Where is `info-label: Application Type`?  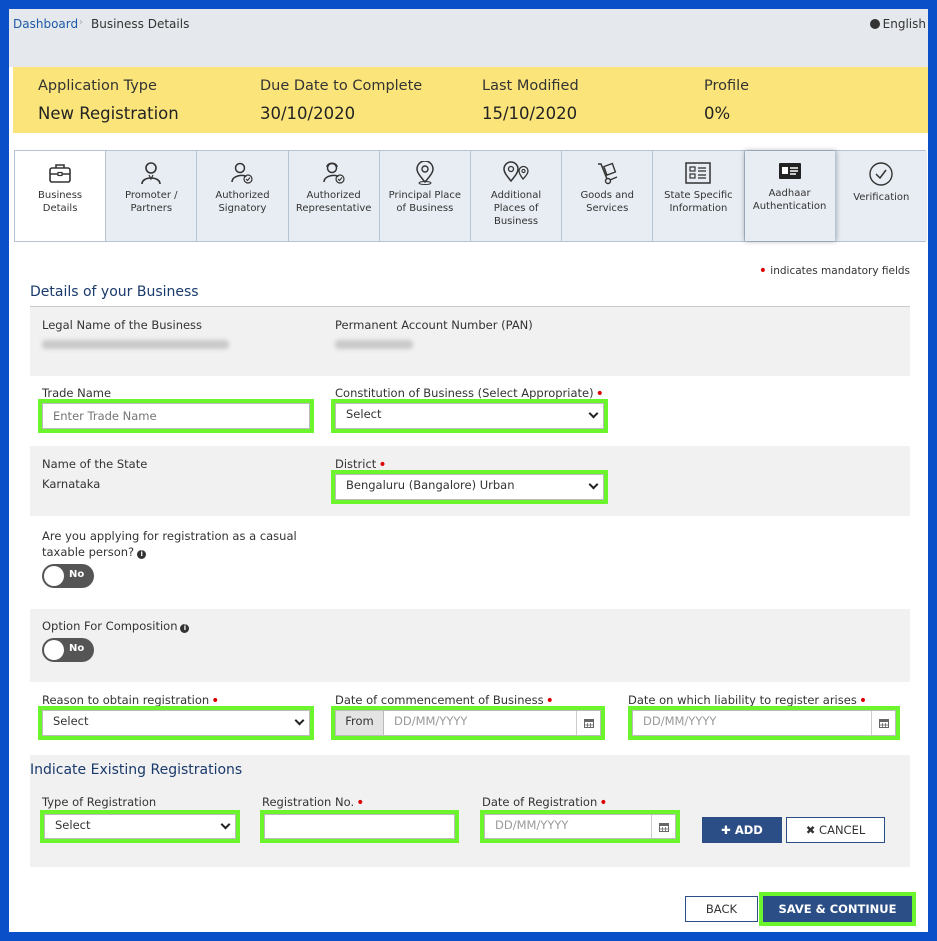 info-label: Application Type is located at coordinates (97, 86).